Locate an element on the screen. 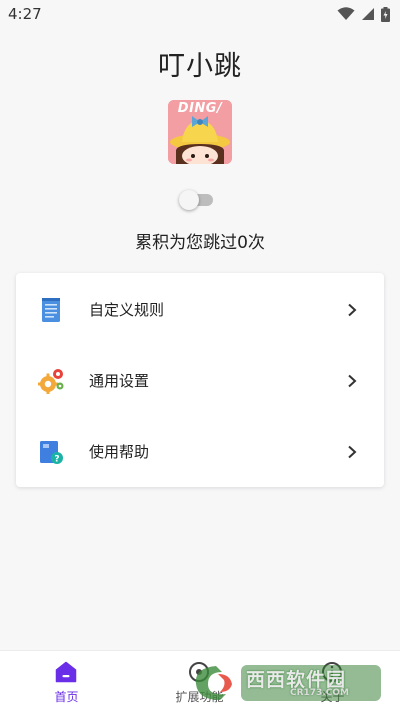 The height and width of the screenshot is (712, 400). status-time: 4:27 is located at coordinates (25, 14).